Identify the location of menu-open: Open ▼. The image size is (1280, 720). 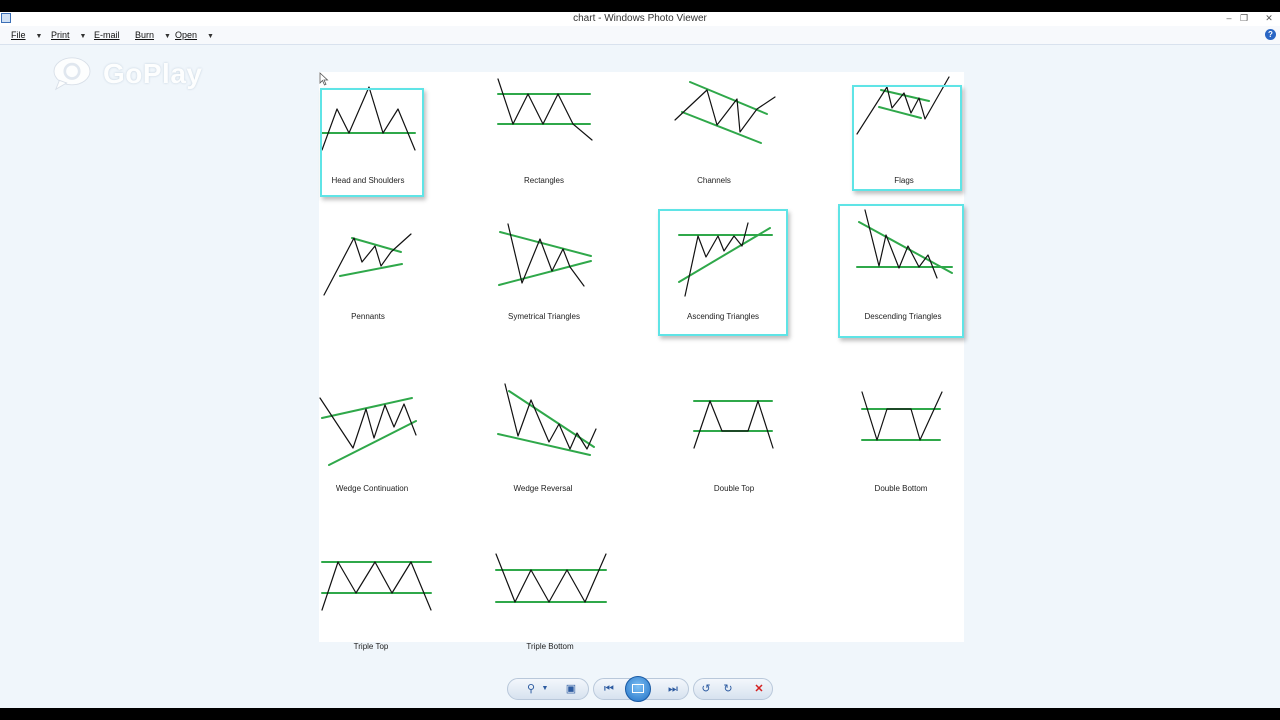
(194, 36).